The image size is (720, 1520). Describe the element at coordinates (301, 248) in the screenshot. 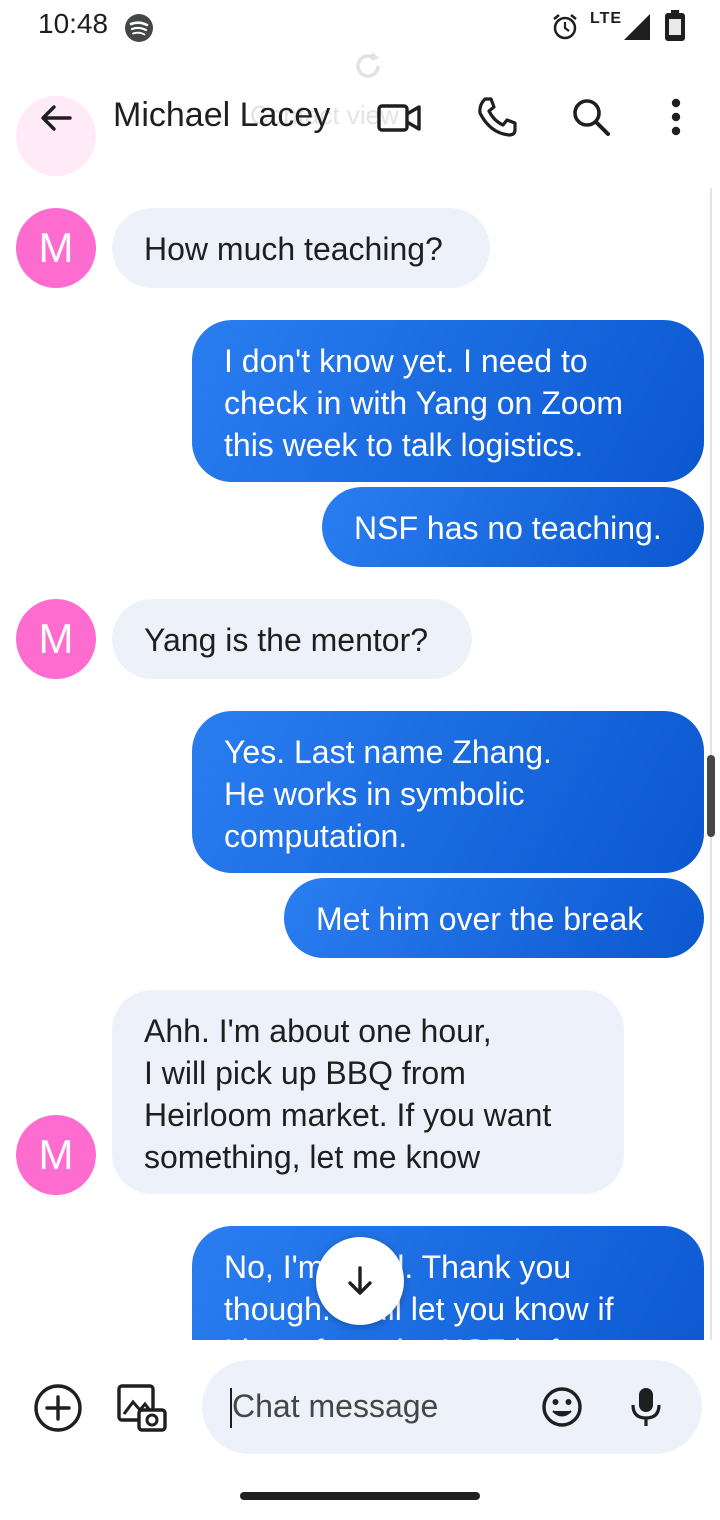

I see `incoming-message: How much teaching?` at that location.